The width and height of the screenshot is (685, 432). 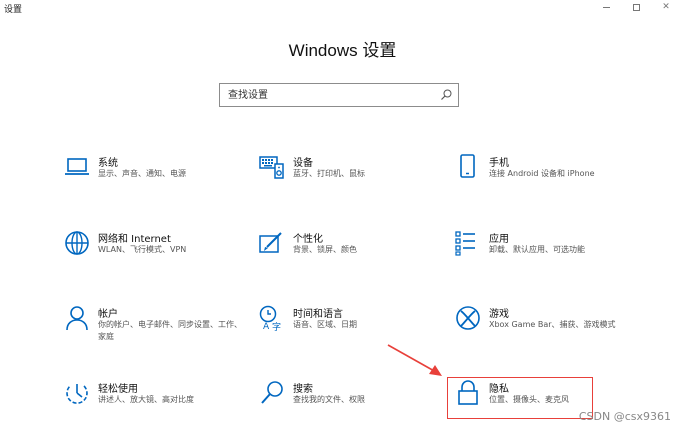 What do you see at coordinates (134, 239) in the screenshot?
I see `tile-title: 网络和 Internet` at bounding box center [134, 239].